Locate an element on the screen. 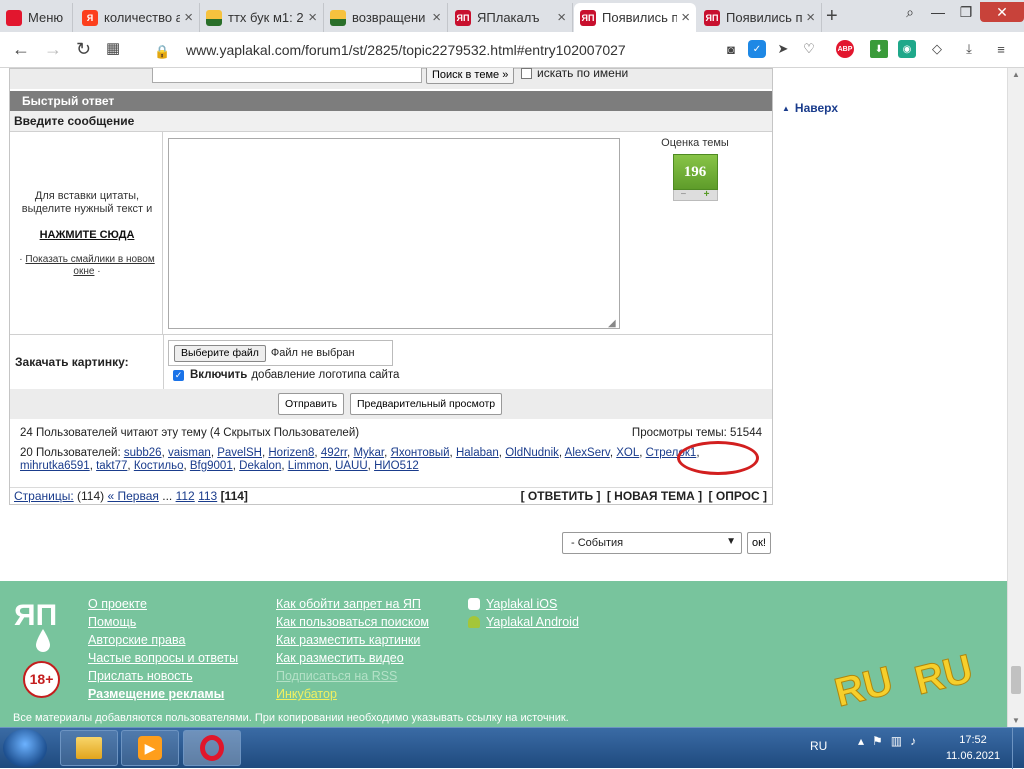  user-link: Bfg9001 is located at coordinates (211, 466).